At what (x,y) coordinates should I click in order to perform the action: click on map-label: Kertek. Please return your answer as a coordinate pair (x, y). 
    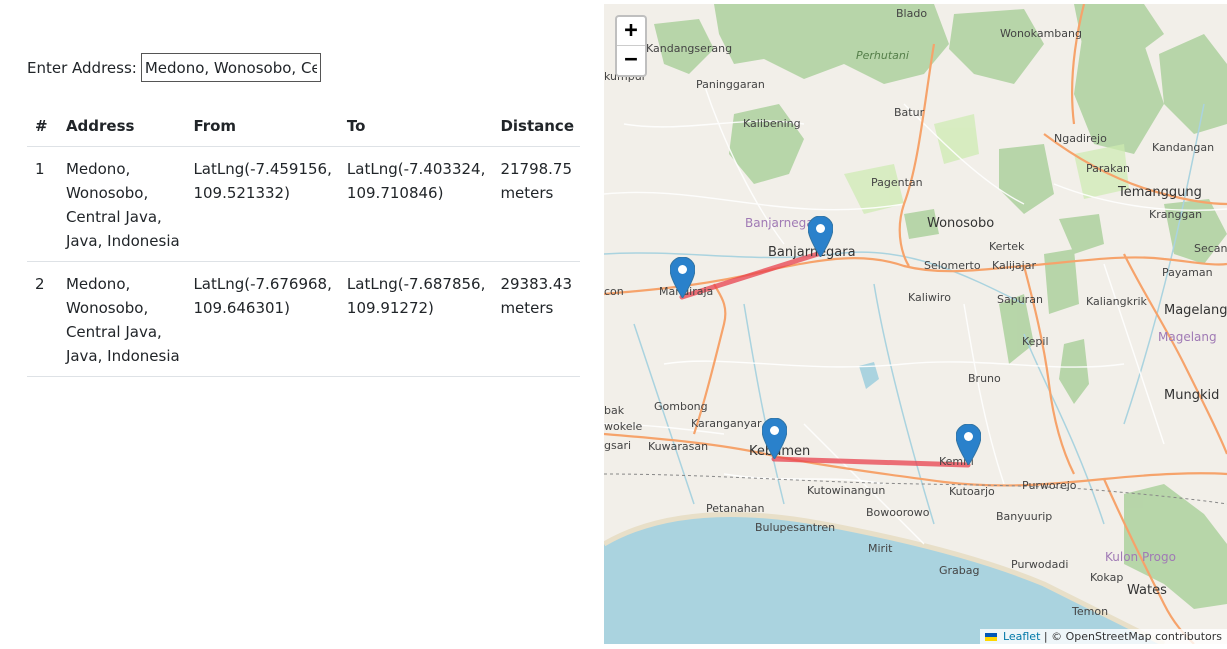
    Looking at the image, I should click on (1007, 246).